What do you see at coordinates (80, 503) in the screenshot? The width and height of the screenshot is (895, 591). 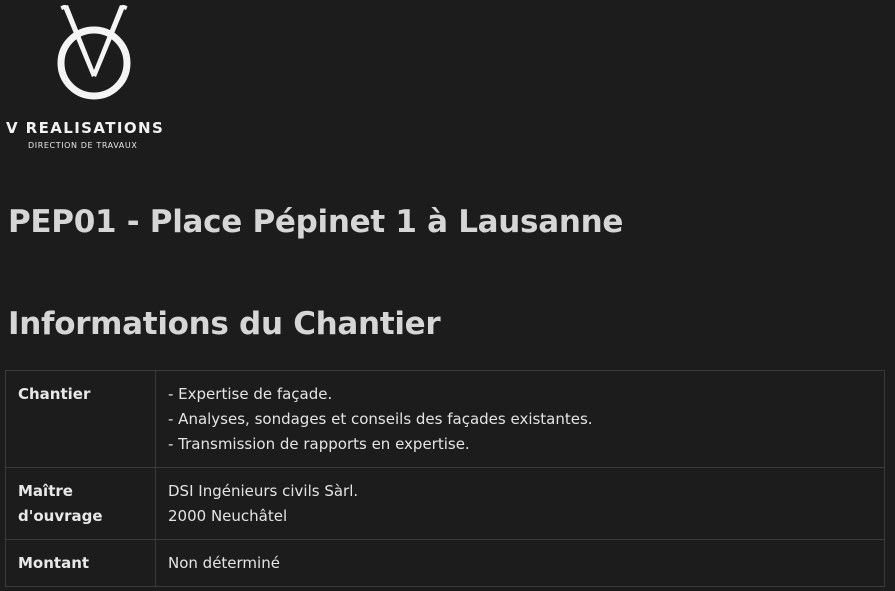 I see `row-label: Maître d'ouvrage` at bounding box center [80, 503].